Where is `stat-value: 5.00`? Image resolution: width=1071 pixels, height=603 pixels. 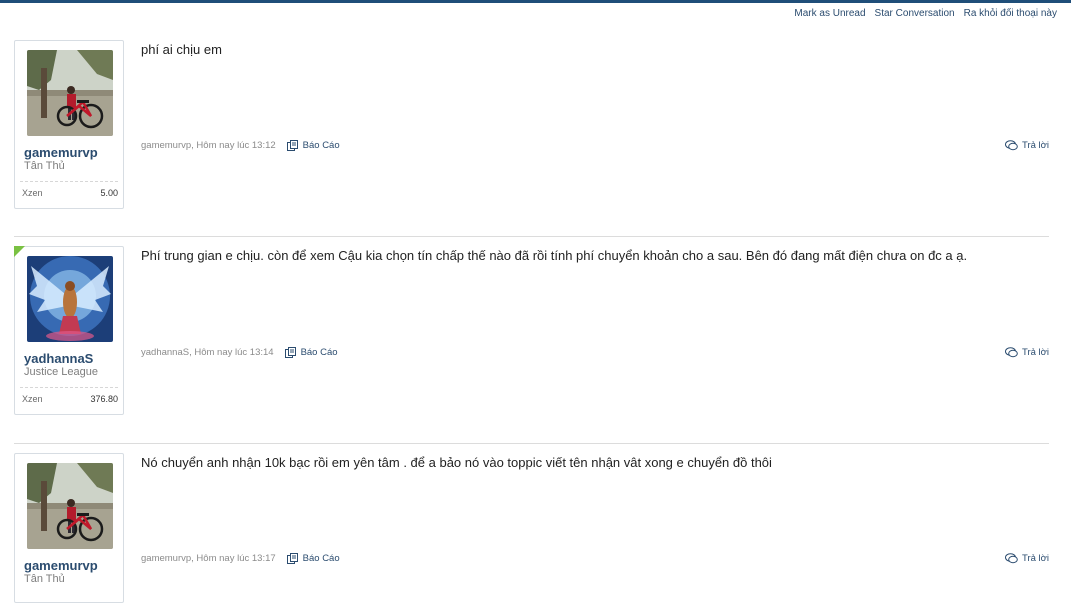
stat-value: 5.00 is located at coordinates (109, 193).